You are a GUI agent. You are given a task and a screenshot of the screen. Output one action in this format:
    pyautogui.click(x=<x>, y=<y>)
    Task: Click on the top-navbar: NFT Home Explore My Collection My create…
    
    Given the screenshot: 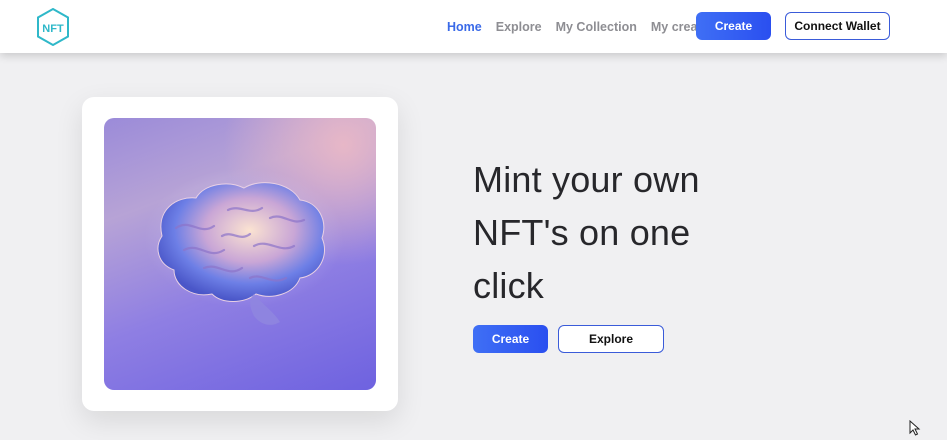 What is the action you would take?
    pyautogui.click(x=473, y=26)
    